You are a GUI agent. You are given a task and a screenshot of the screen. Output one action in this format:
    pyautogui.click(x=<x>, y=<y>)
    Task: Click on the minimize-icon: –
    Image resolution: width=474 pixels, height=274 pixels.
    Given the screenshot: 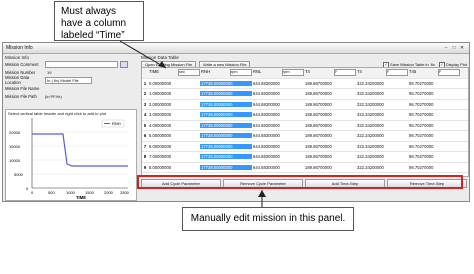 What is the action you would take?
    pyautogui.click(x=446, y=48)
    